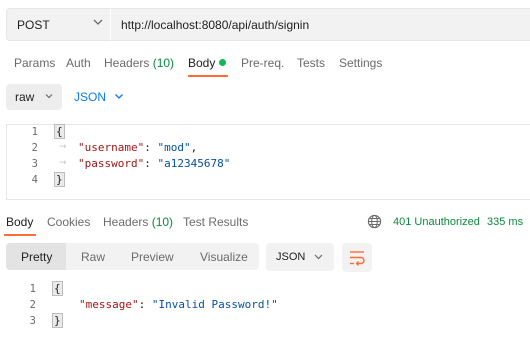 This screenshot has width=530, height=340. What do you see at coordinates (34, 180) in the screenshot?
I see `line-number: 4` at bounding box center [34, 180].